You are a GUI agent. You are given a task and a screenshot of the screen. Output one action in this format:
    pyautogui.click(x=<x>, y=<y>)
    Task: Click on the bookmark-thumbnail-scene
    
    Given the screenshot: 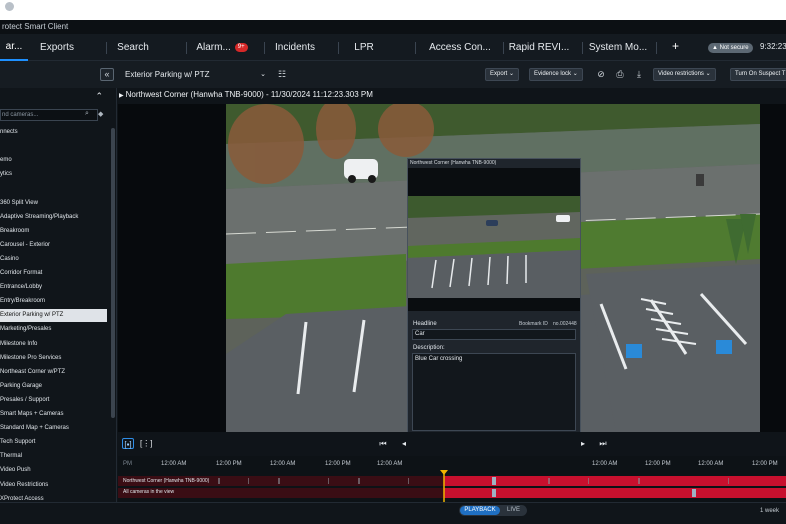 What is the action you would take?
    pyautogui.click(x=494, y=239)
    